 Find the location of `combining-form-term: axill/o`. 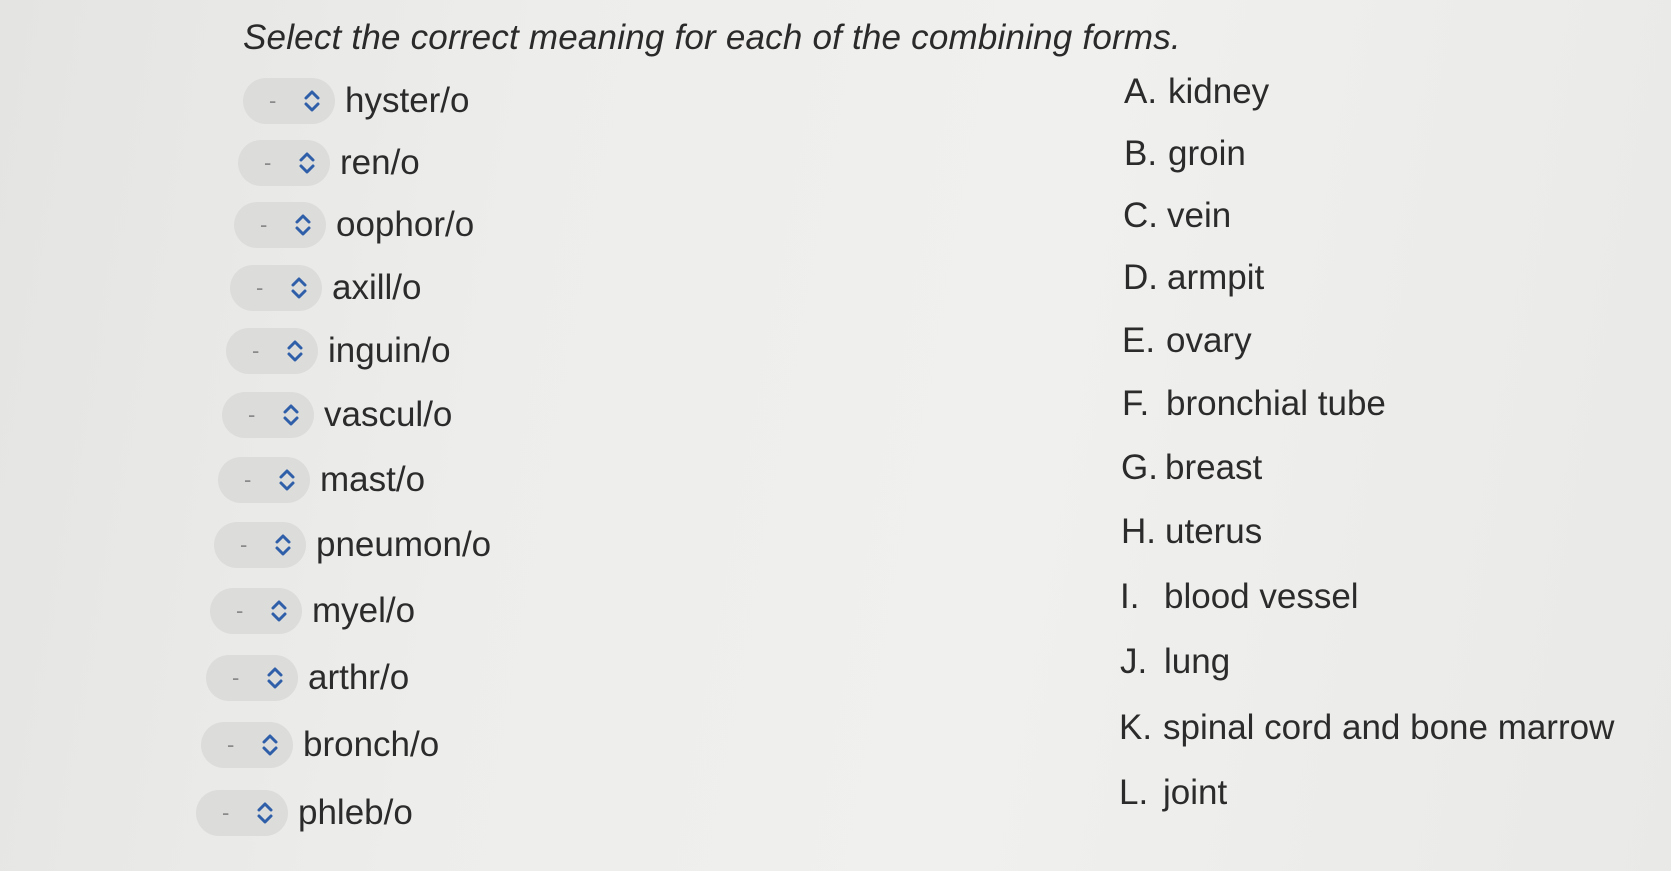

combining-form-term: axill/o is located at coordinates (377, 287).